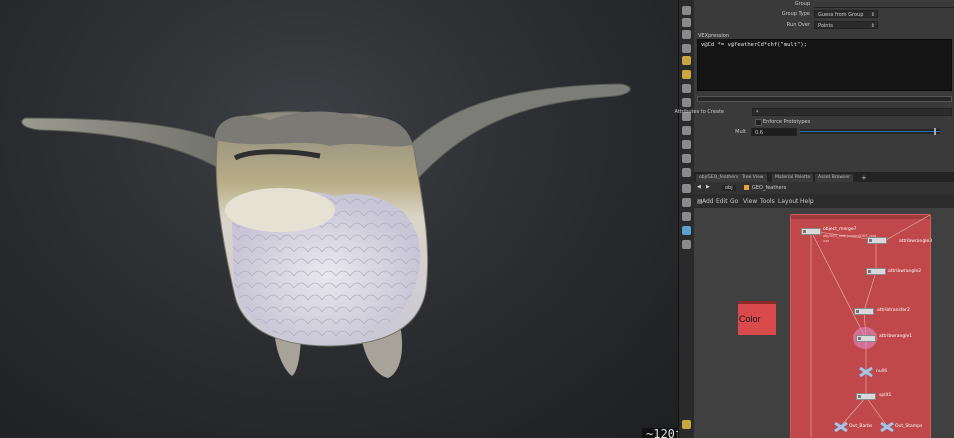 Image resolution: width=954 pixels, height=438 pixels. I want to click on group-type-value: Guess from Group, so click(841, 15).